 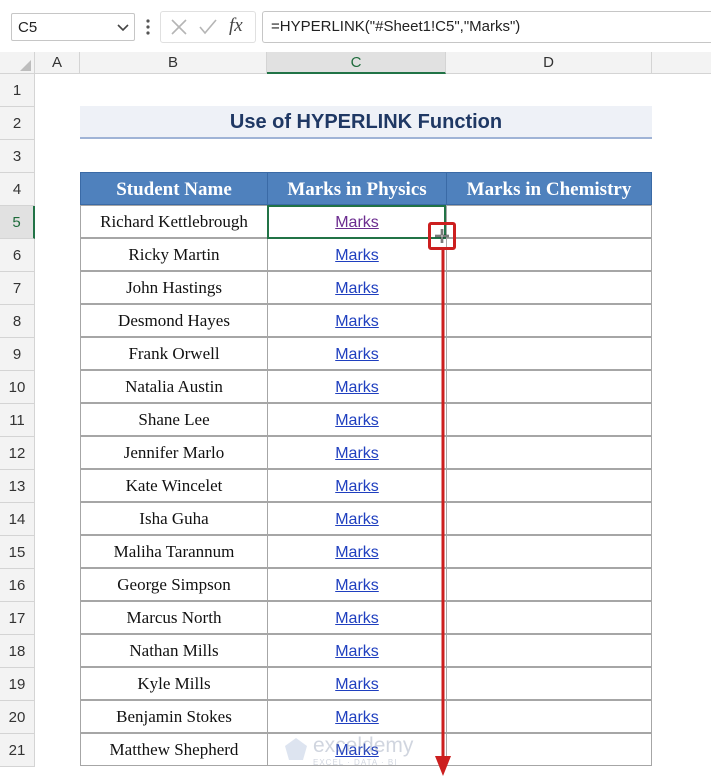 What do you see at coordinates (549, 63) in the screenshot?
I see `column-header-d: D` at bounding box center [549, 63].